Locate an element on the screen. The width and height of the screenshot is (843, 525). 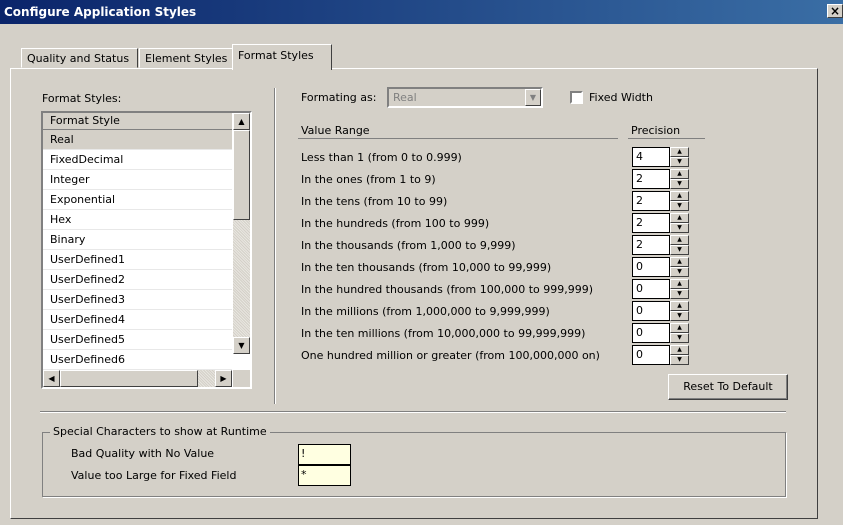
precision-input: 4 is located at coordinates (651, 157).